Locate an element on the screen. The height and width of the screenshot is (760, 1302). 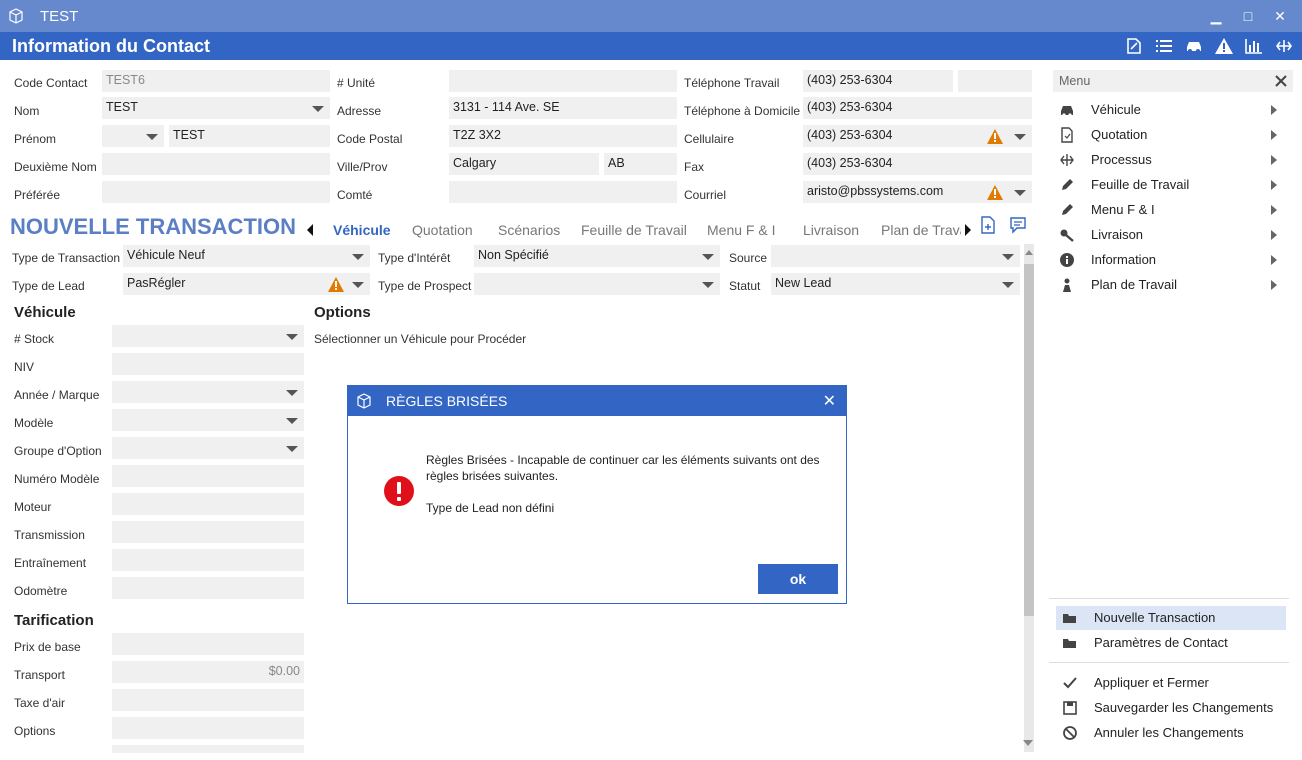
dialog-title: RÈGLES BRISÉES is located at coordinates (447, 401).